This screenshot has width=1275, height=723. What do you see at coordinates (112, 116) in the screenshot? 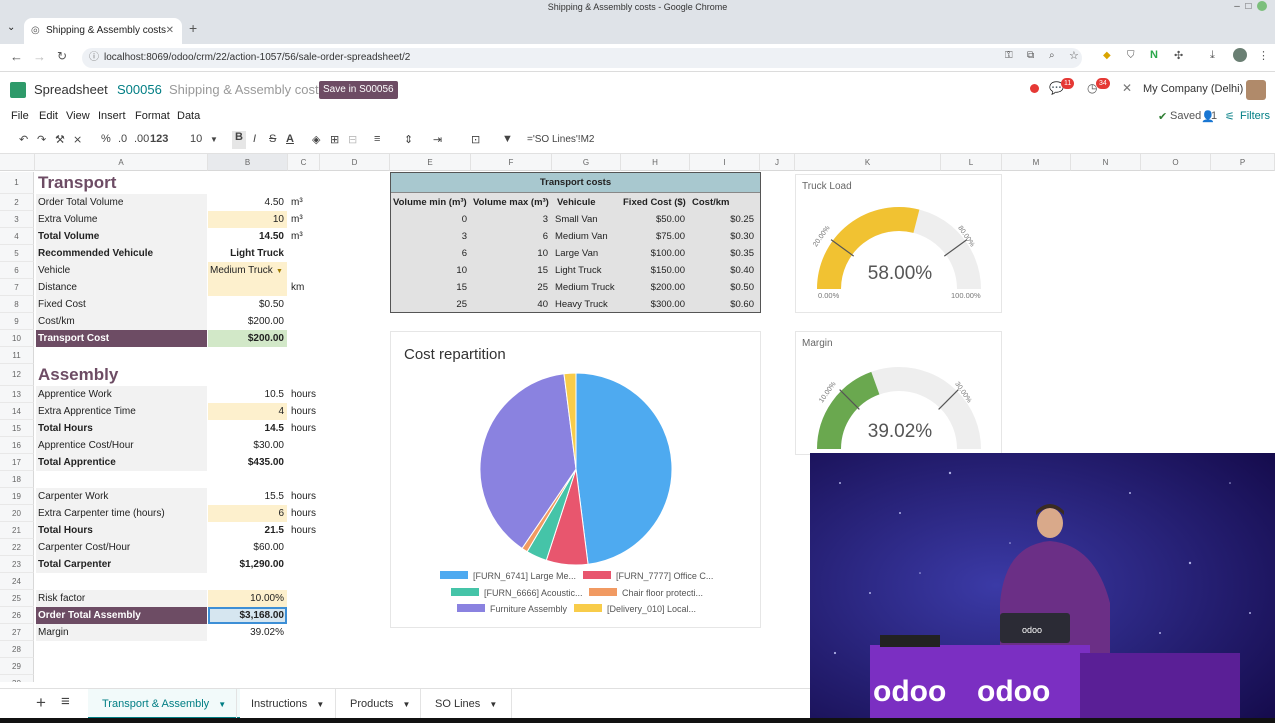
I see `menu-insert: Insert` at bounding box center [112, 116].